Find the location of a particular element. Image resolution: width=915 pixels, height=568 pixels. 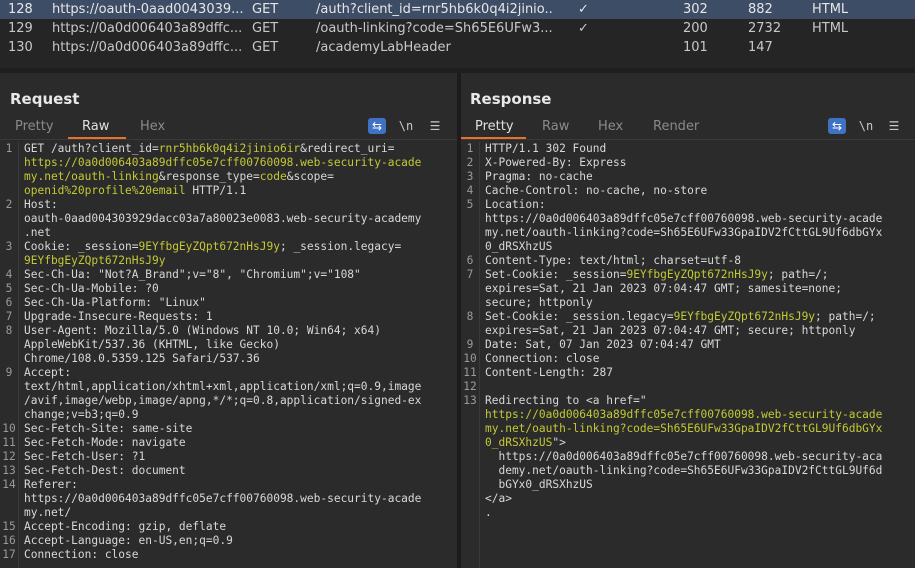

text-token: Cookie: _session= is located at coordinates (81, 246).